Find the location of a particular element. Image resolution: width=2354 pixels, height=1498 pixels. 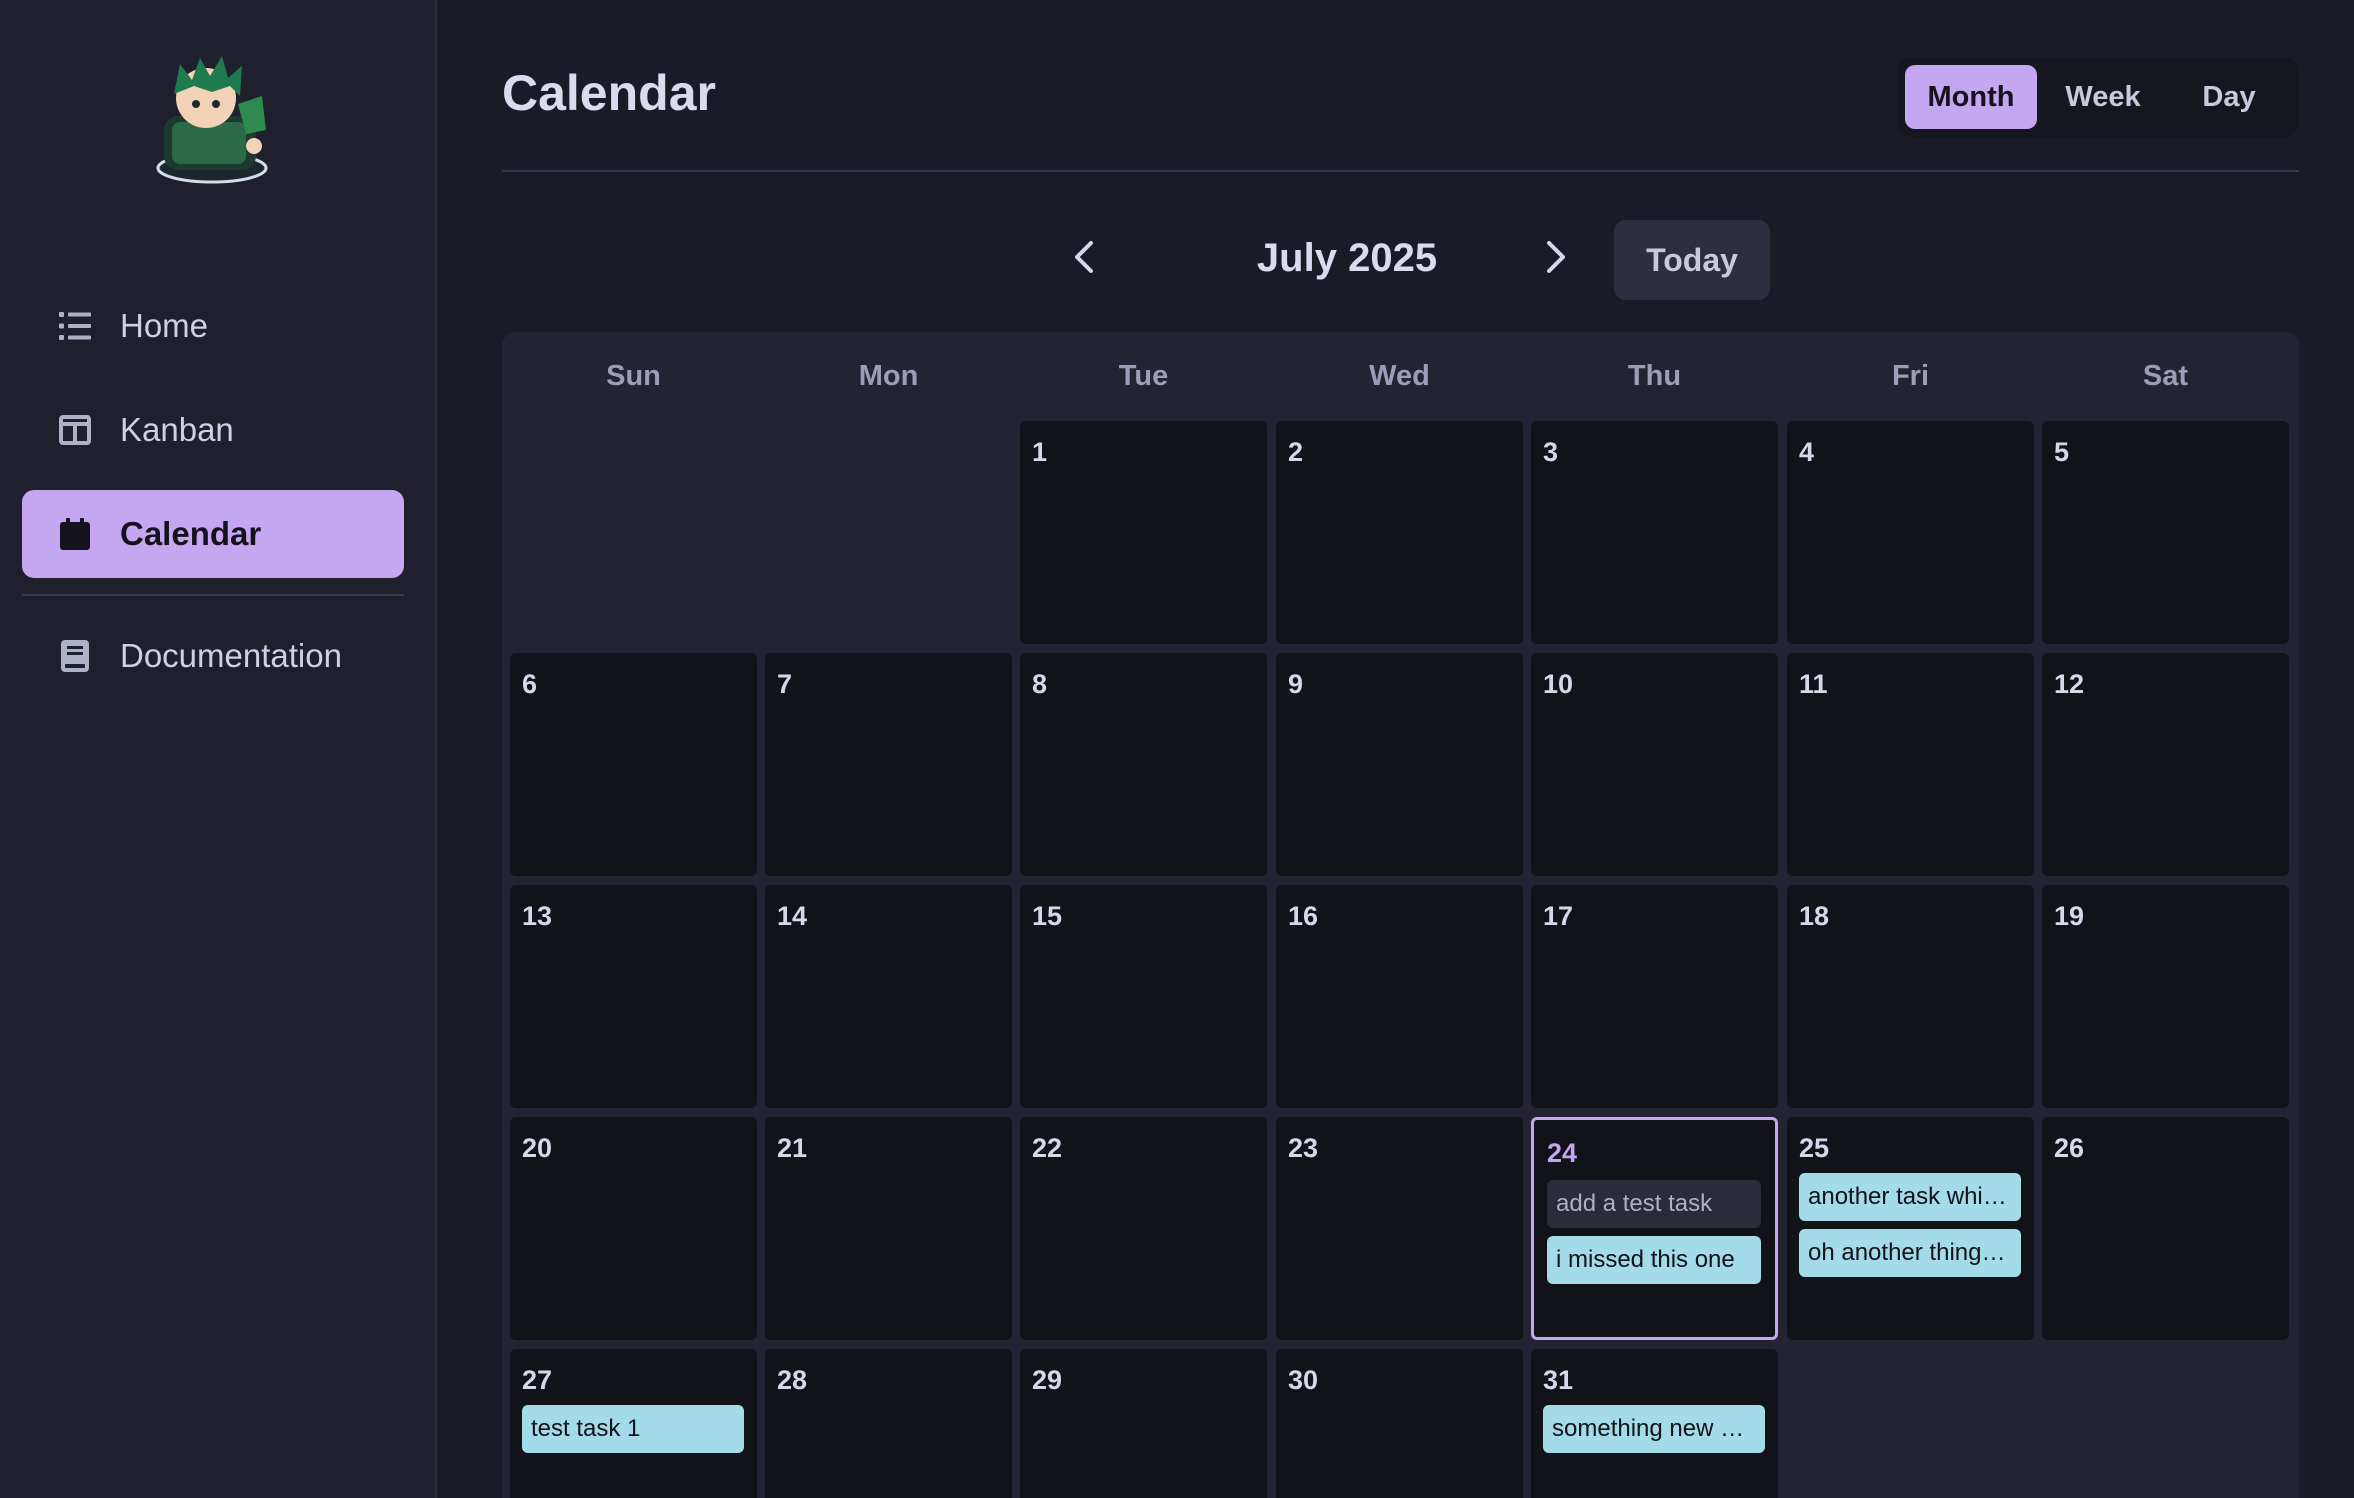

sidebar-item-label: Kanban is located at coordinates (177, 429).